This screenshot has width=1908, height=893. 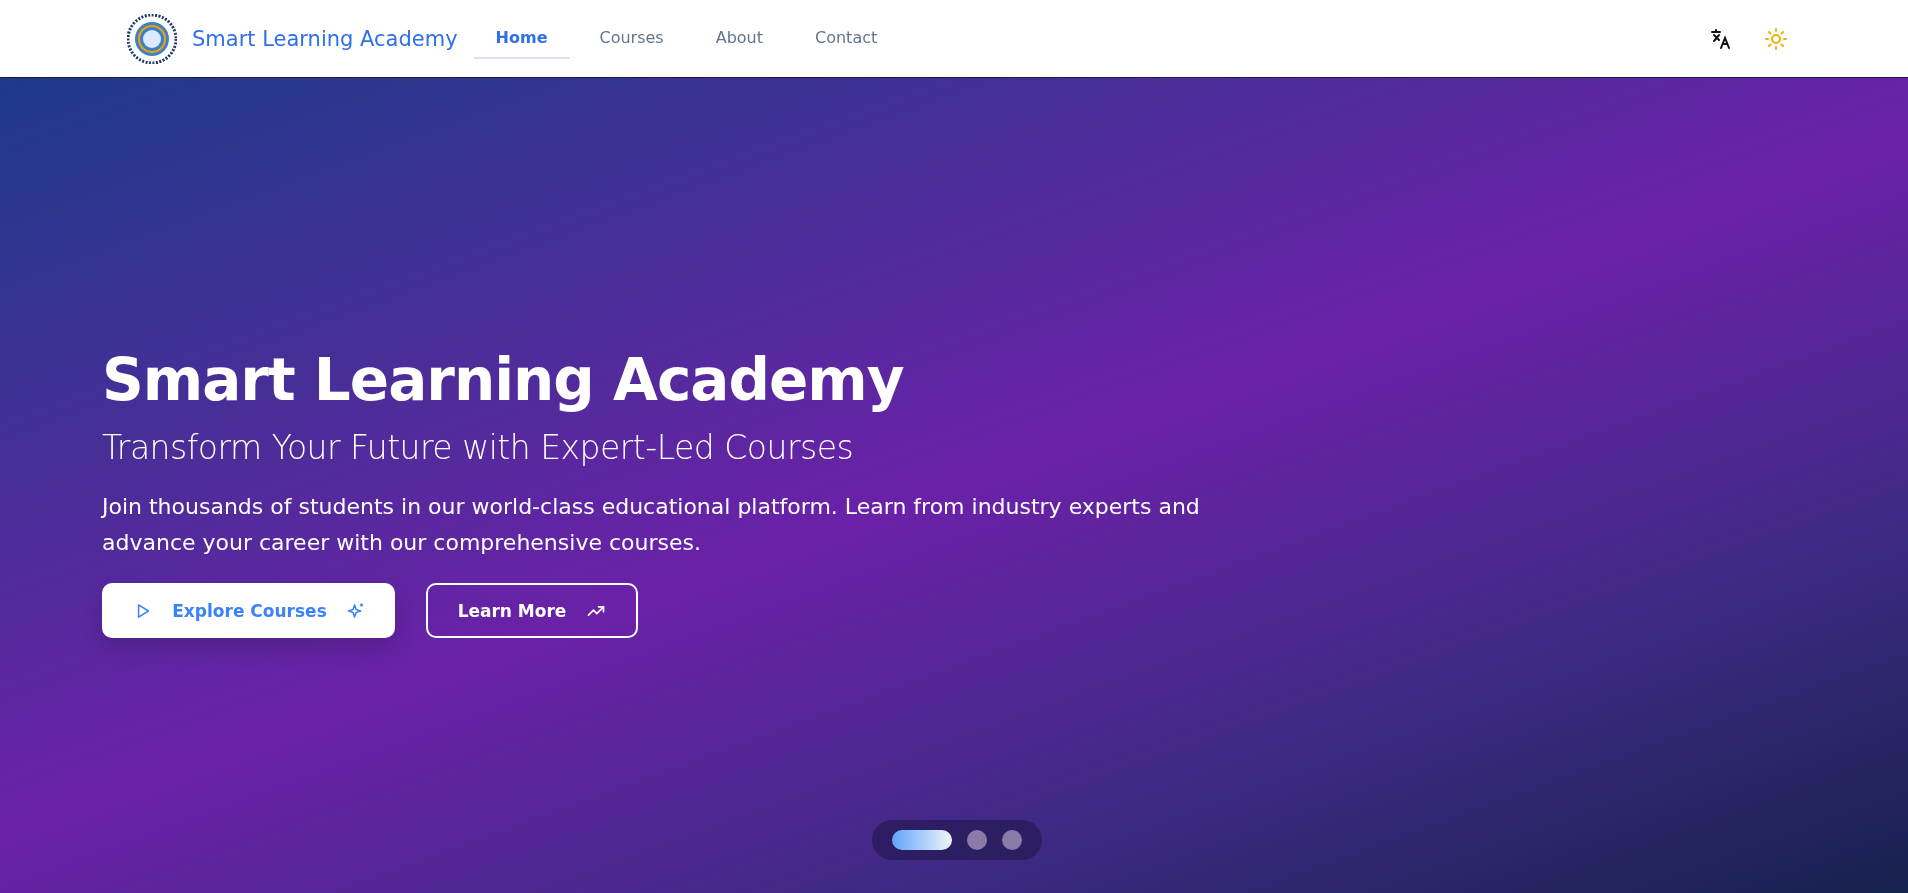 I want to click on hero-description: Join thousands of students in our world-class educational platform. Learn from industry experts and advance your career with our comprehensive courses., so click(x=651, y=525).